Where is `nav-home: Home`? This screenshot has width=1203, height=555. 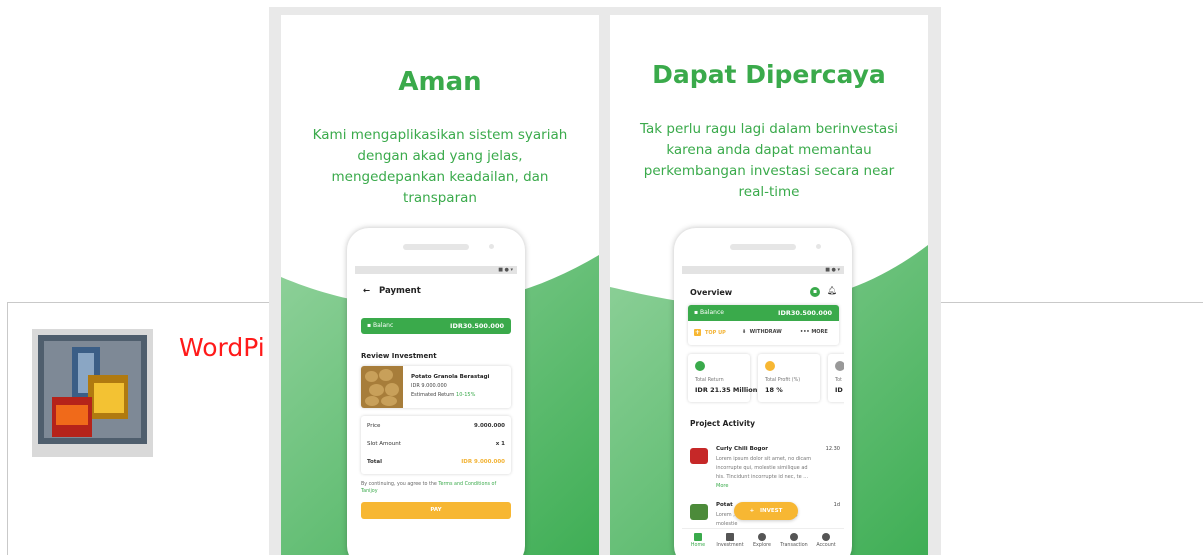 nav-home: Home is located at coordinates (698, 540).